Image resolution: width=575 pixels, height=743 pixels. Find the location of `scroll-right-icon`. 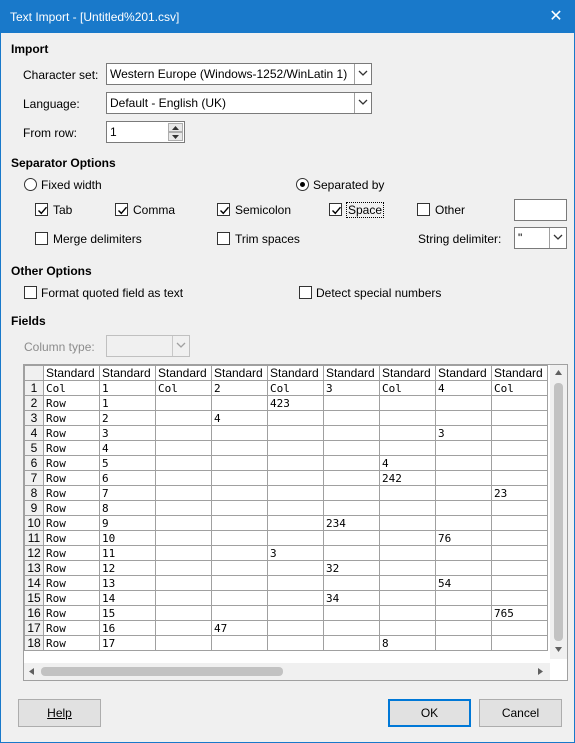

scroll-right-icon is located at coordinates (541, 671).